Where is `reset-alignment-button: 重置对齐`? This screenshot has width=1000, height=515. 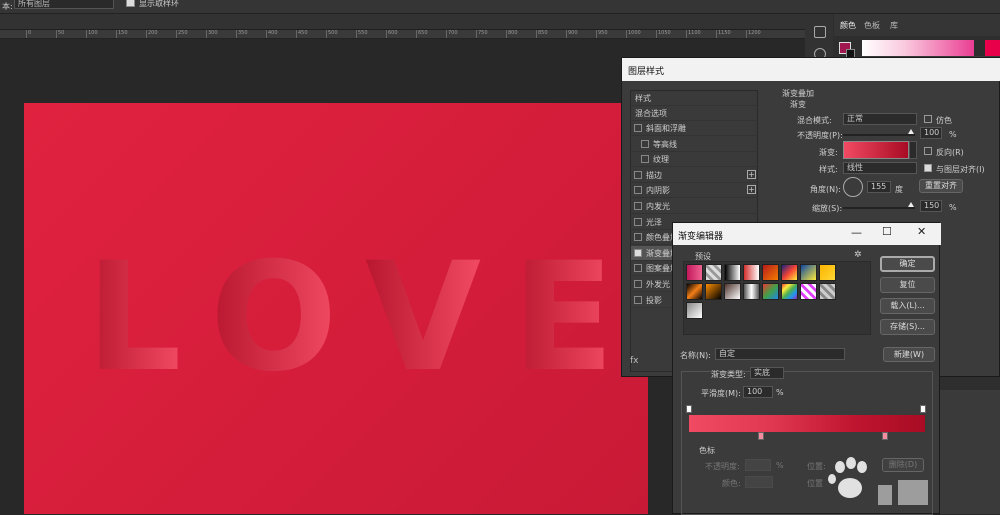
reset-alignment-button: 重置对齐 is located at coordinates (941, 186).